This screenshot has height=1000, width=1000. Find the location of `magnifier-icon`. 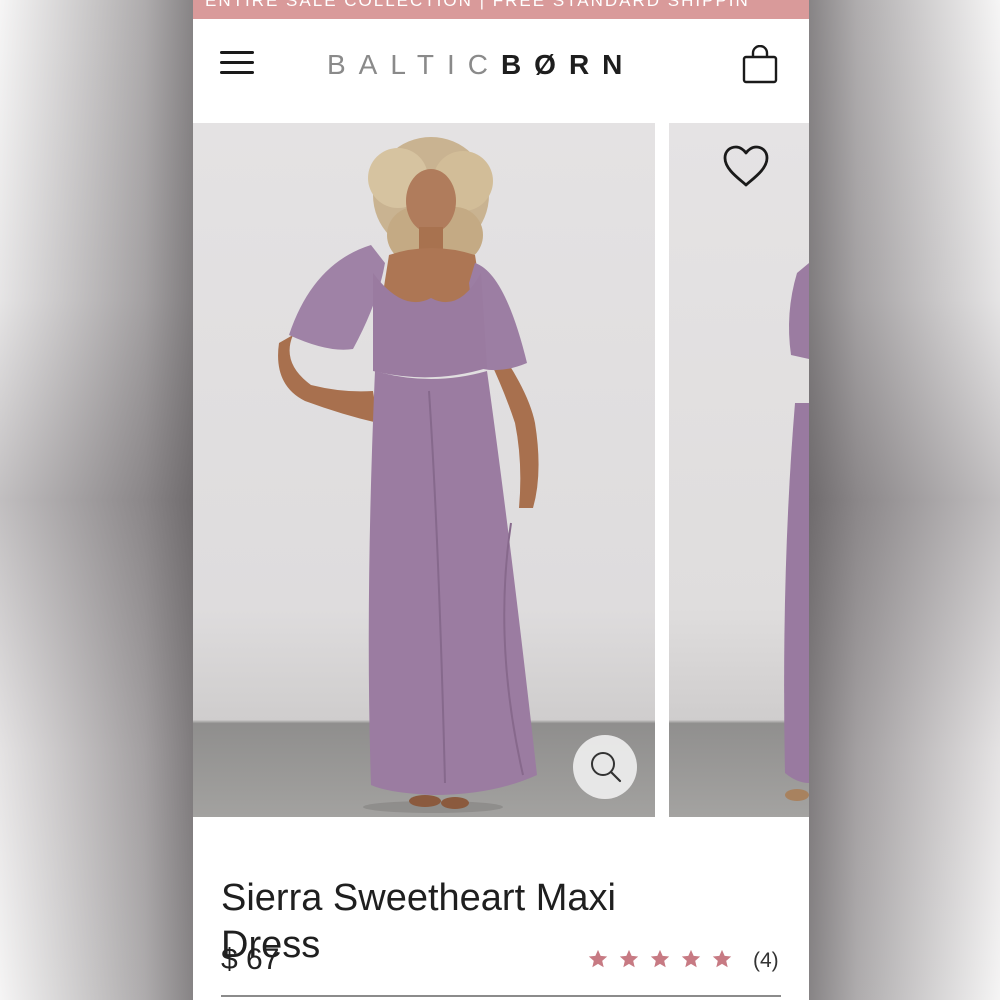

magnifier-icon is located at coordinates (606, 767).